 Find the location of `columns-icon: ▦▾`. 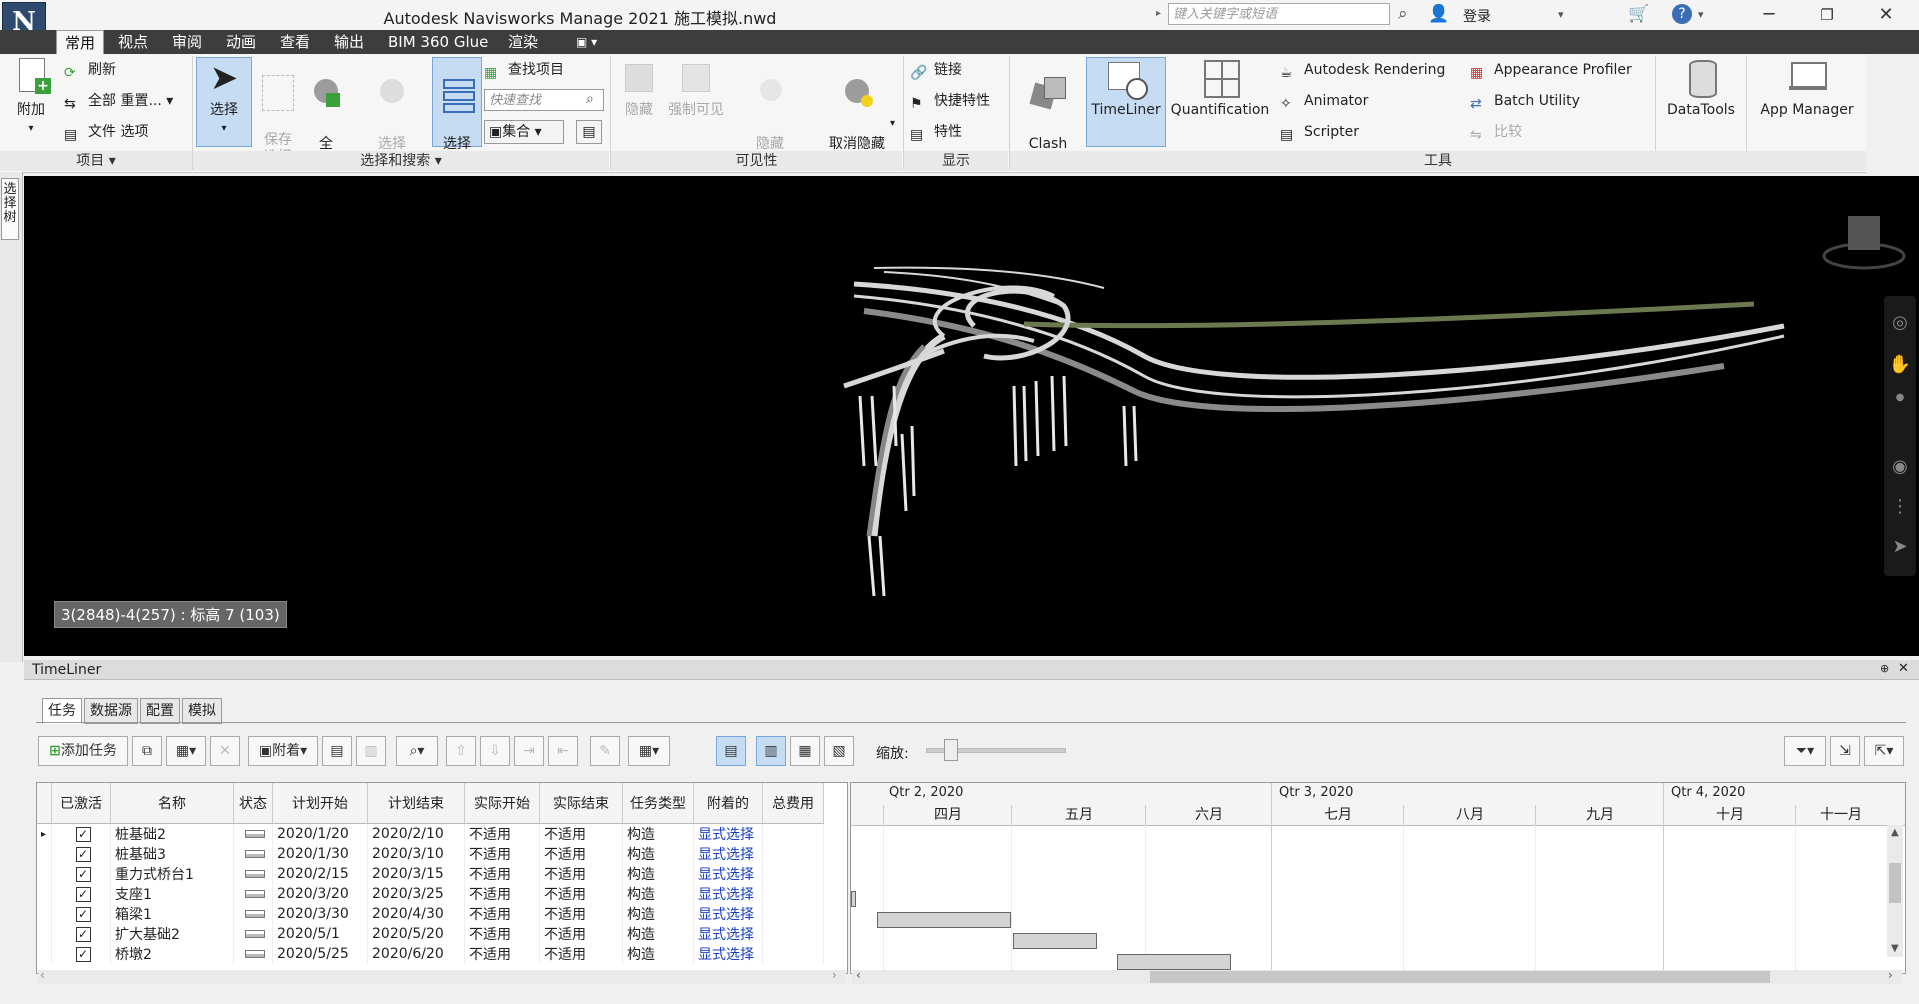

columns-icon: ▦▾ is located at coordinates (649, 751).